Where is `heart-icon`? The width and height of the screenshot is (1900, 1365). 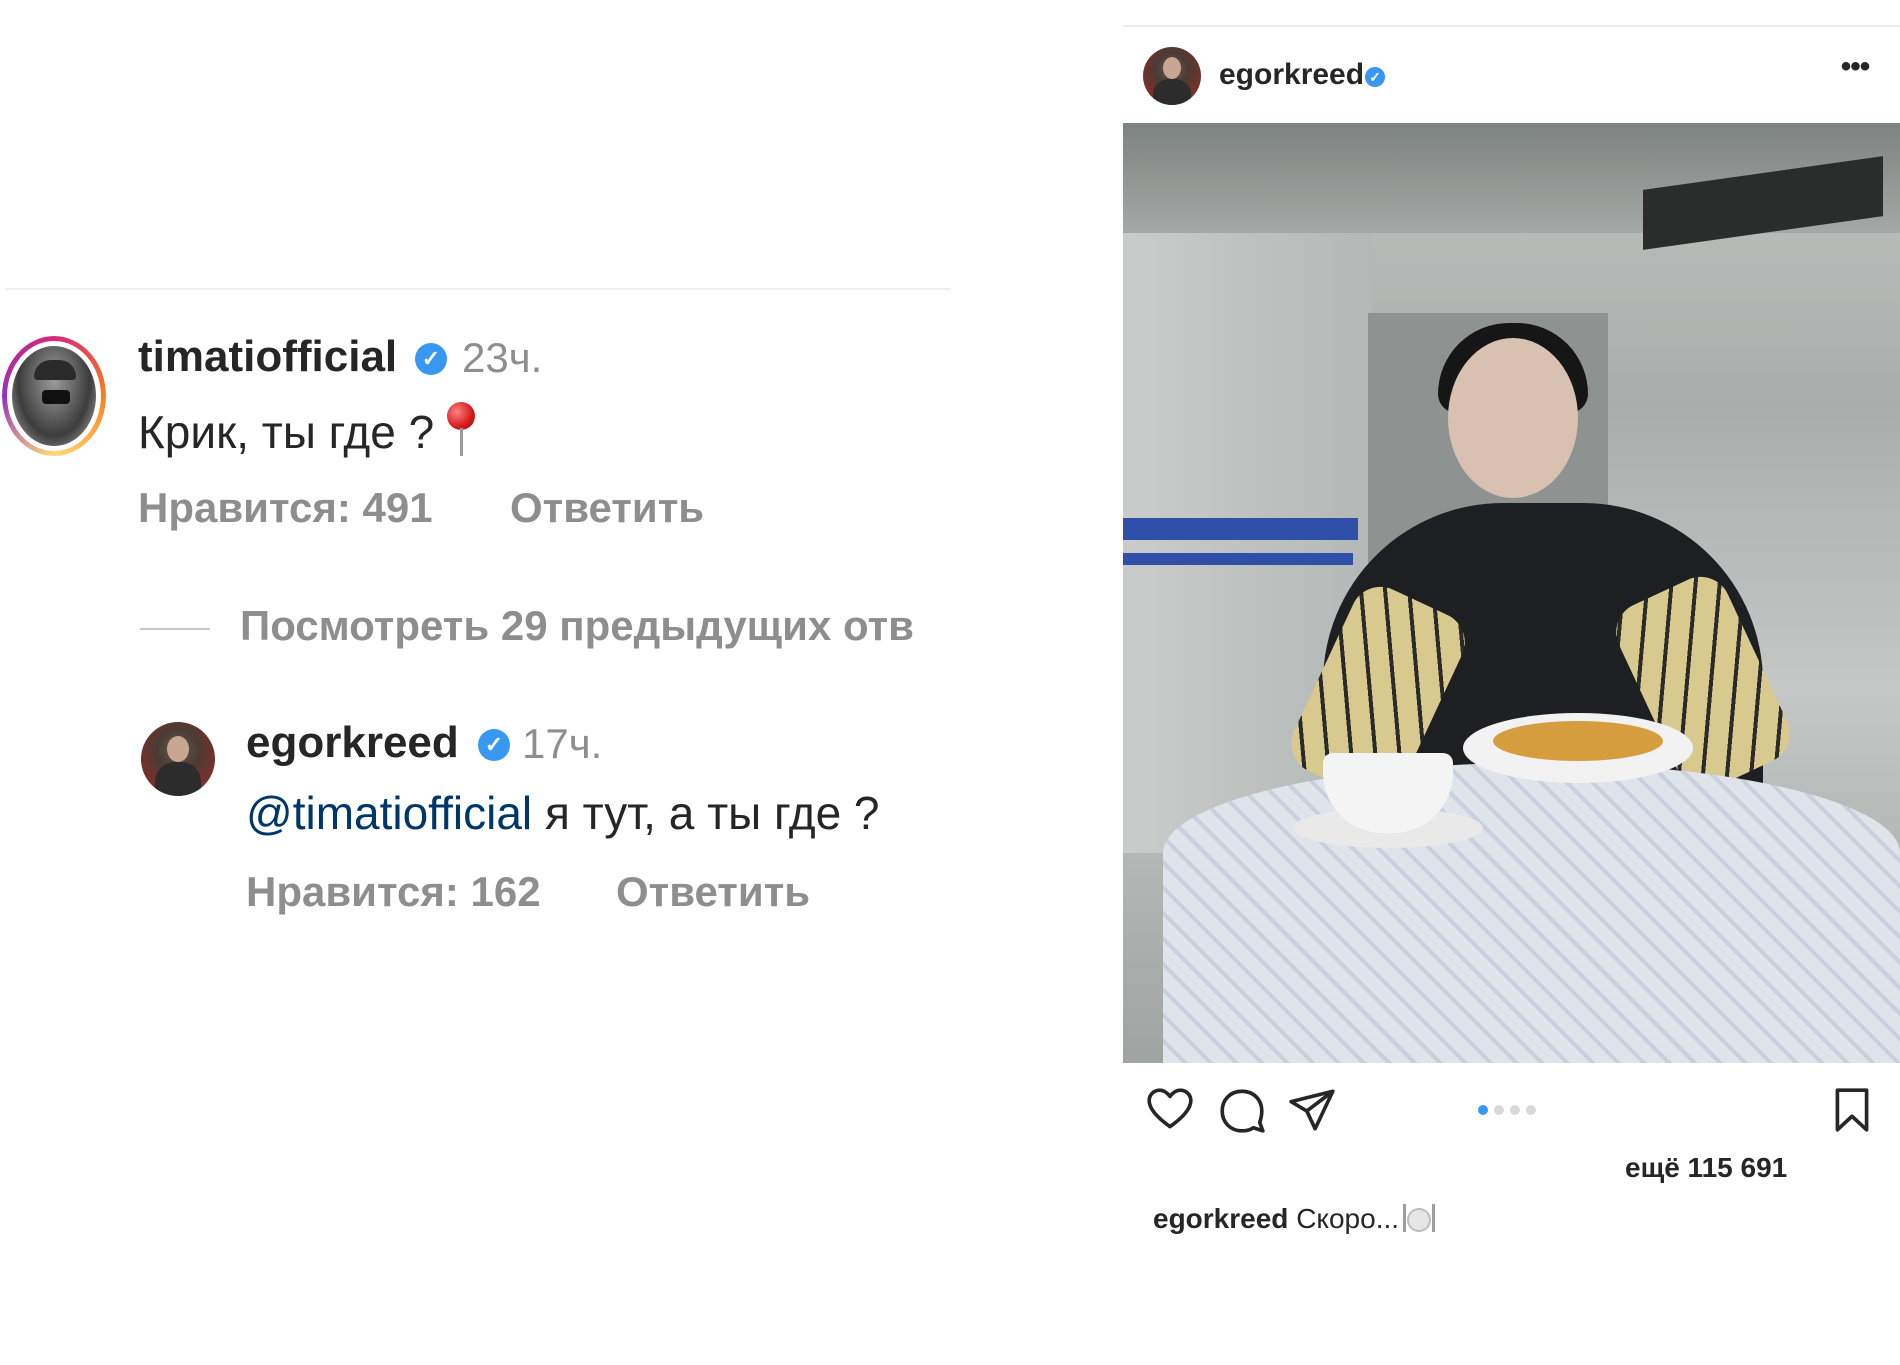 heart-icon is located at coordinates (1170, 1110).